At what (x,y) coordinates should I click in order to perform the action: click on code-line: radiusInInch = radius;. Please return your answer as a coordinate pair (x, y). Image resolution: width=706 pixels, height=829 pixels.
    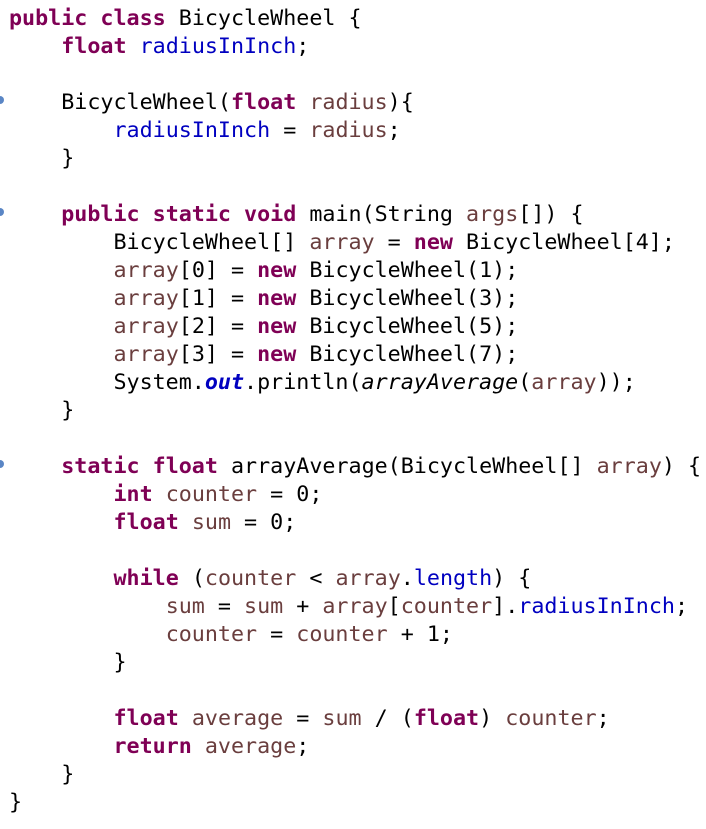
    Looking at the image, I should click on (355, 131).